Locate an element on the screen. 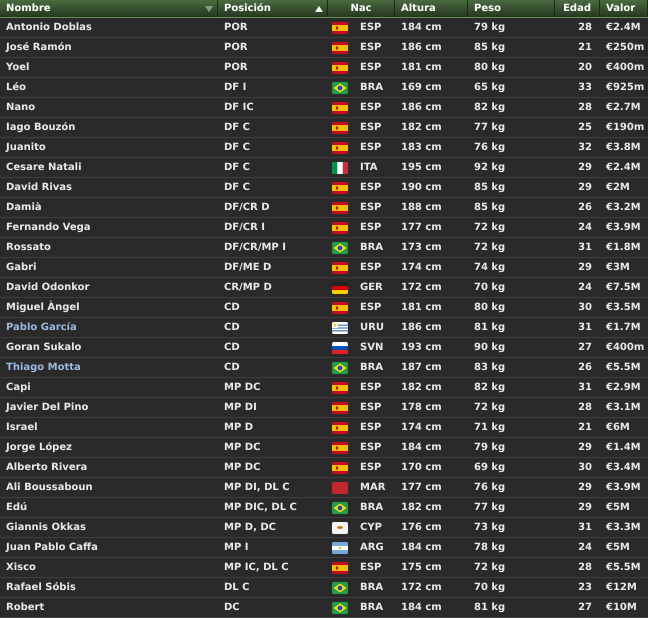 The image size is (648, 618). position-text: CD is located at coordinates (232, 308).